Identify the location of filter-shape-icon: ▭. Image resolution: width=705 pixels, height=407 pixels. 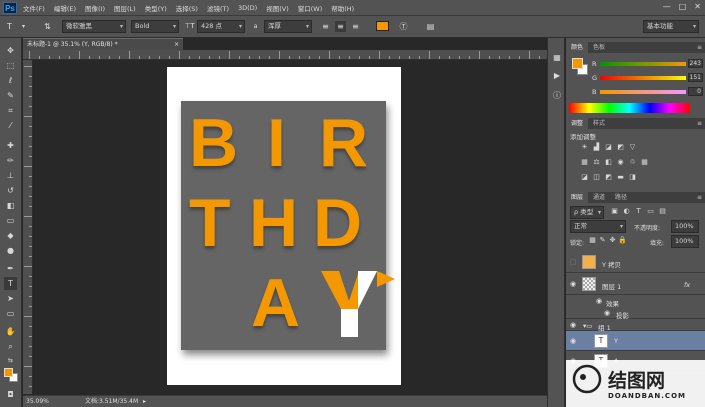
(650, 211).